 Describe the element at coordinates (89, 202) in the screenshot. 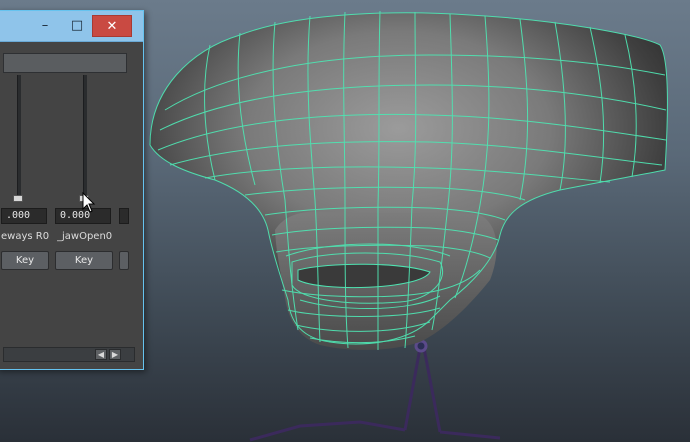

I see `mouse-pointer-icon` at that location.